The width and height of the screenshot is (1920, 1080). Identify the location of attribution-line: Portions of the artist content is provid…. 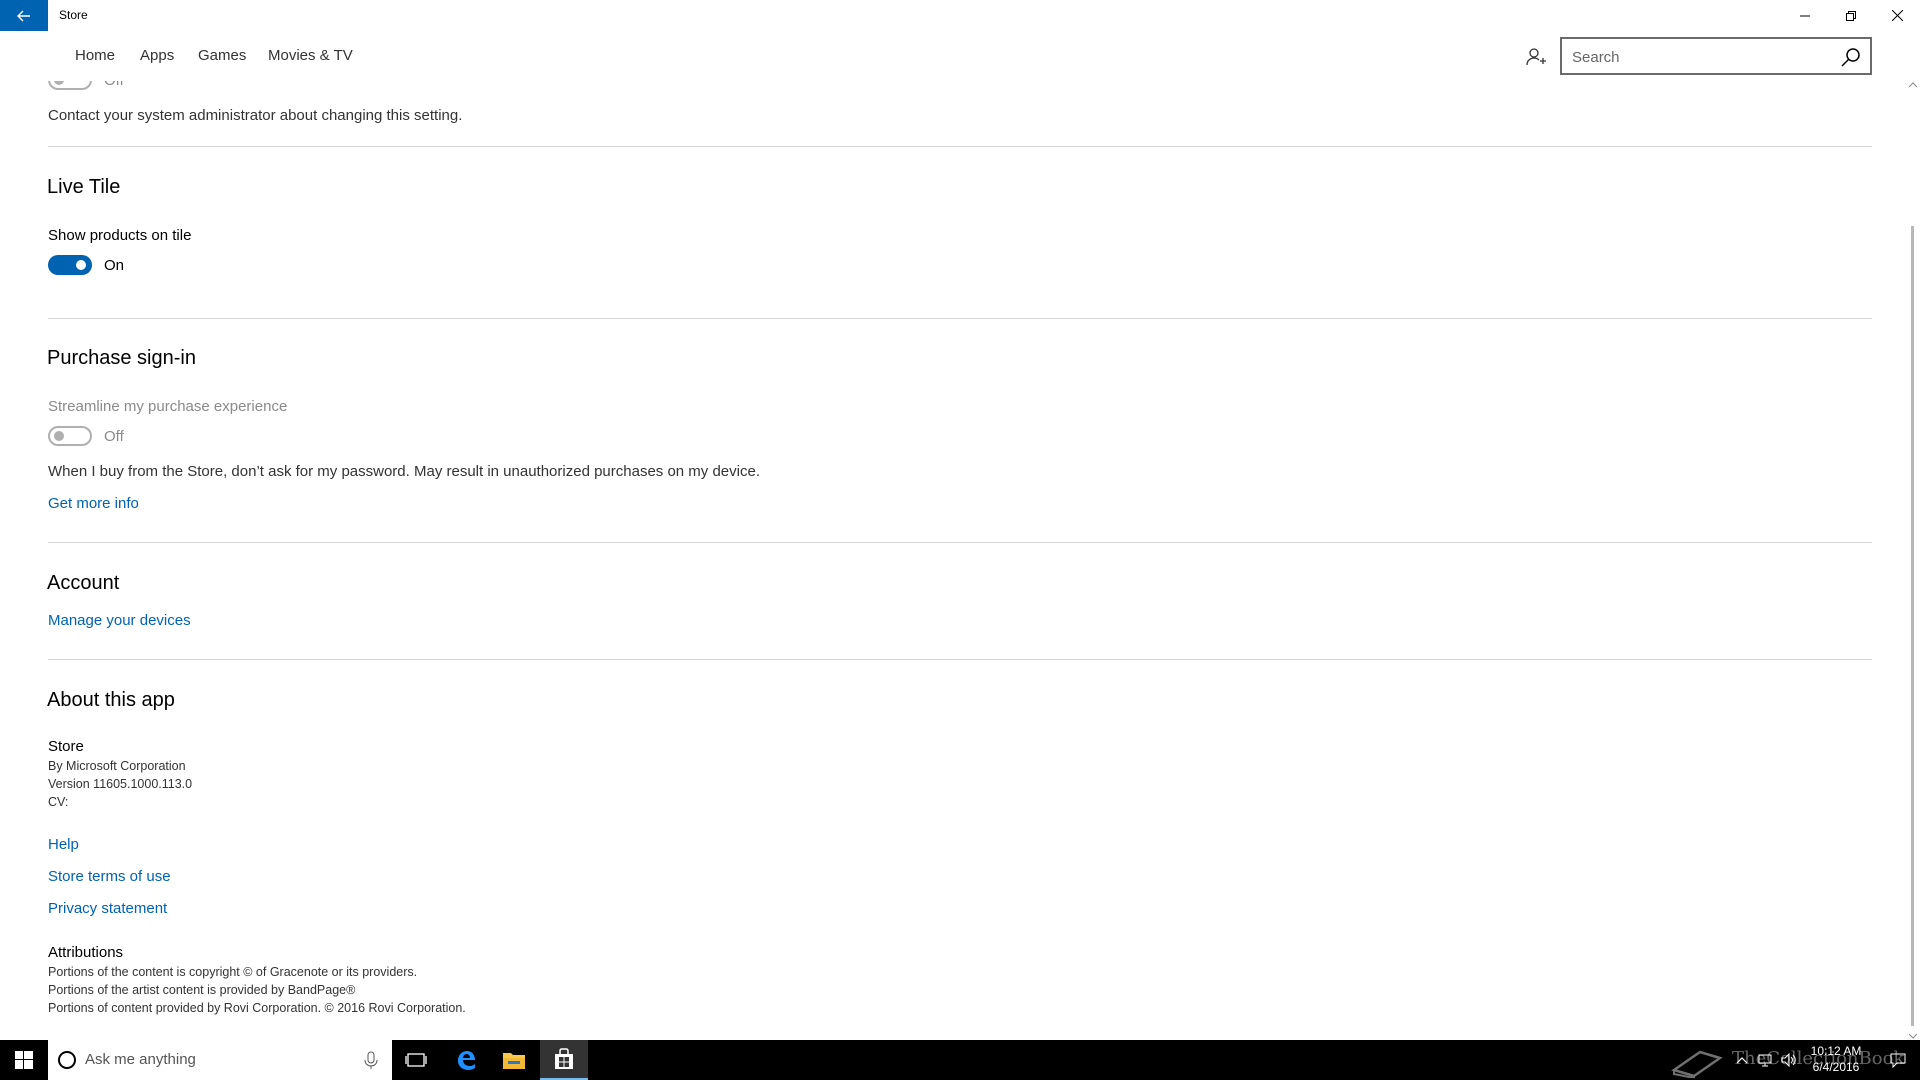
(202, 990).